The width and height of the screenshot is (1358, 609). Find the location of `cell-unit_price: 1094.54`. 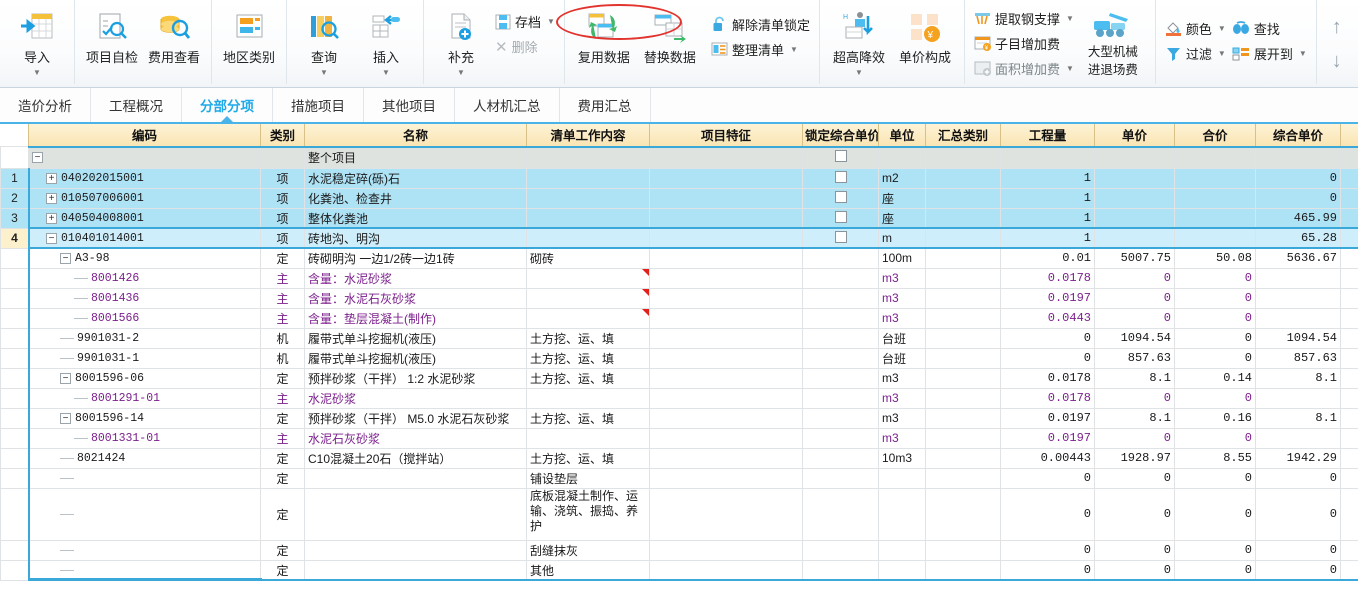

cell-unit_price: 1094.54 is located at coordinates (1134, 338).